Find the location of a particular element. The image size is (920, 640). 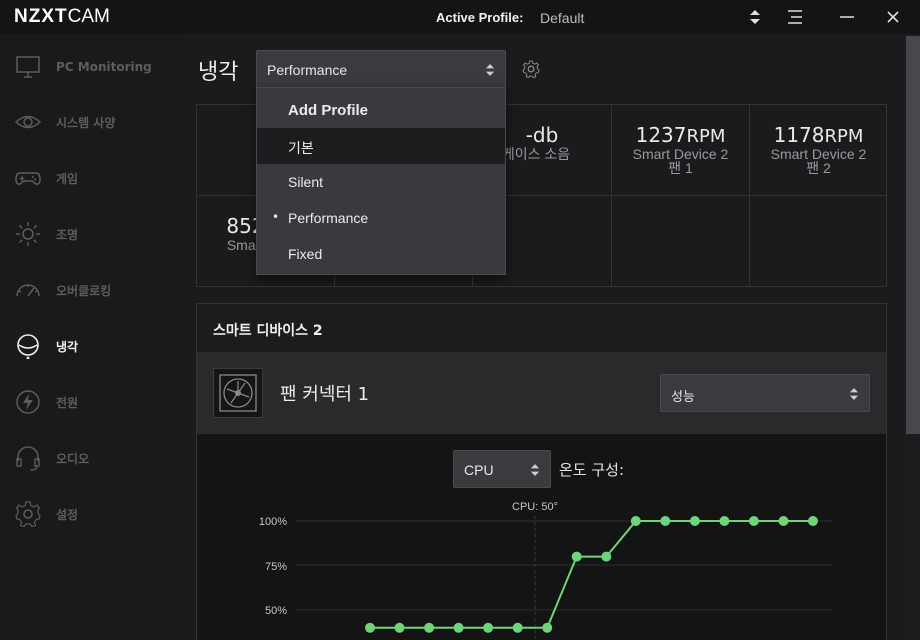

sidebar-item-pc-monitoring: PC Monitoring is located at coordinates (90, 67).